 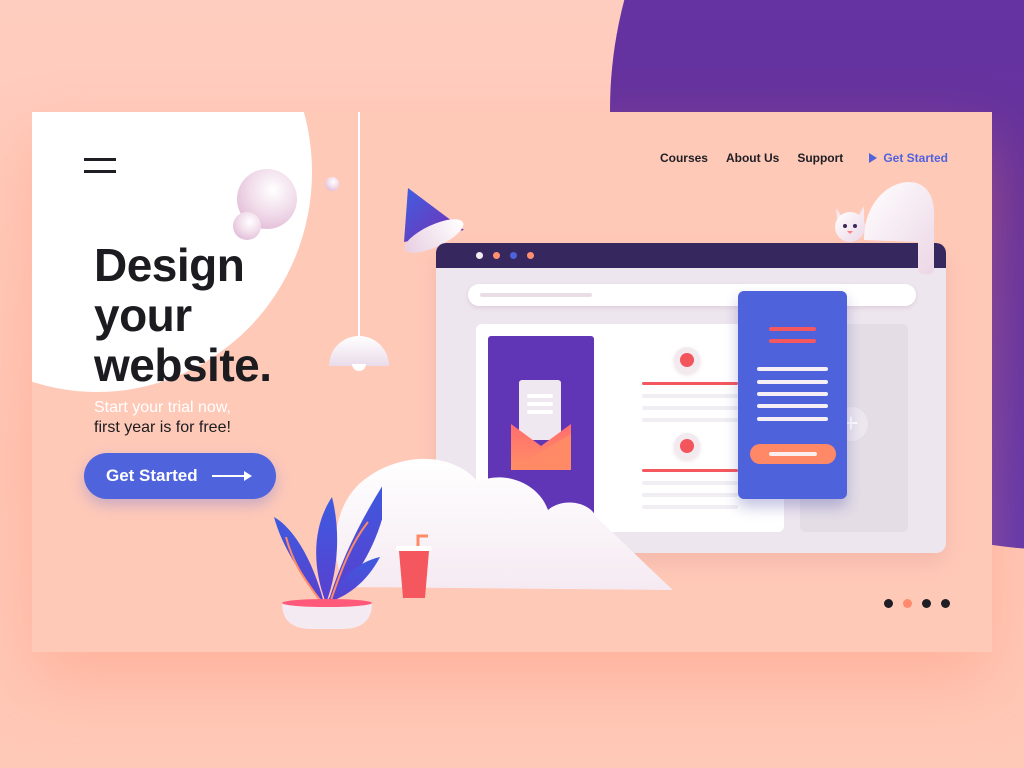 I want to click on nav-get-started-label: Get Started, so click(x=915, y=158).